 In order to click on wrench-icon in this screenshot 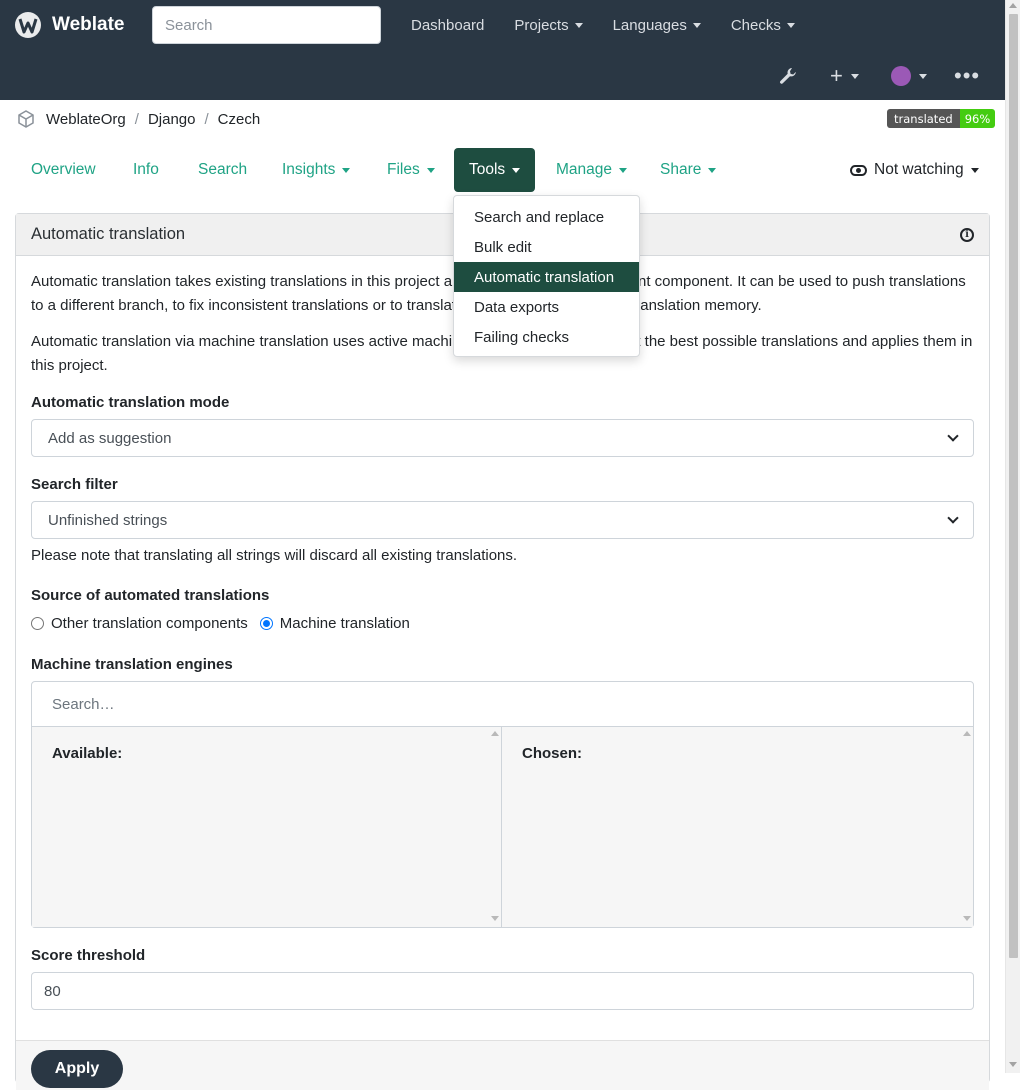, I will do `click(788, 76)`.